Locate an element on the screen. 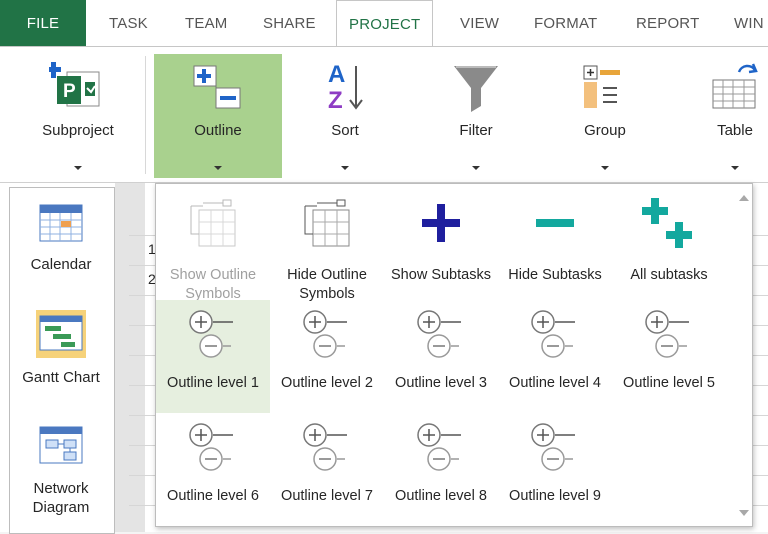 Image resolution: width=768 pixels, height=534 pixels. group-button: Group is located at coordinates (605, 116).